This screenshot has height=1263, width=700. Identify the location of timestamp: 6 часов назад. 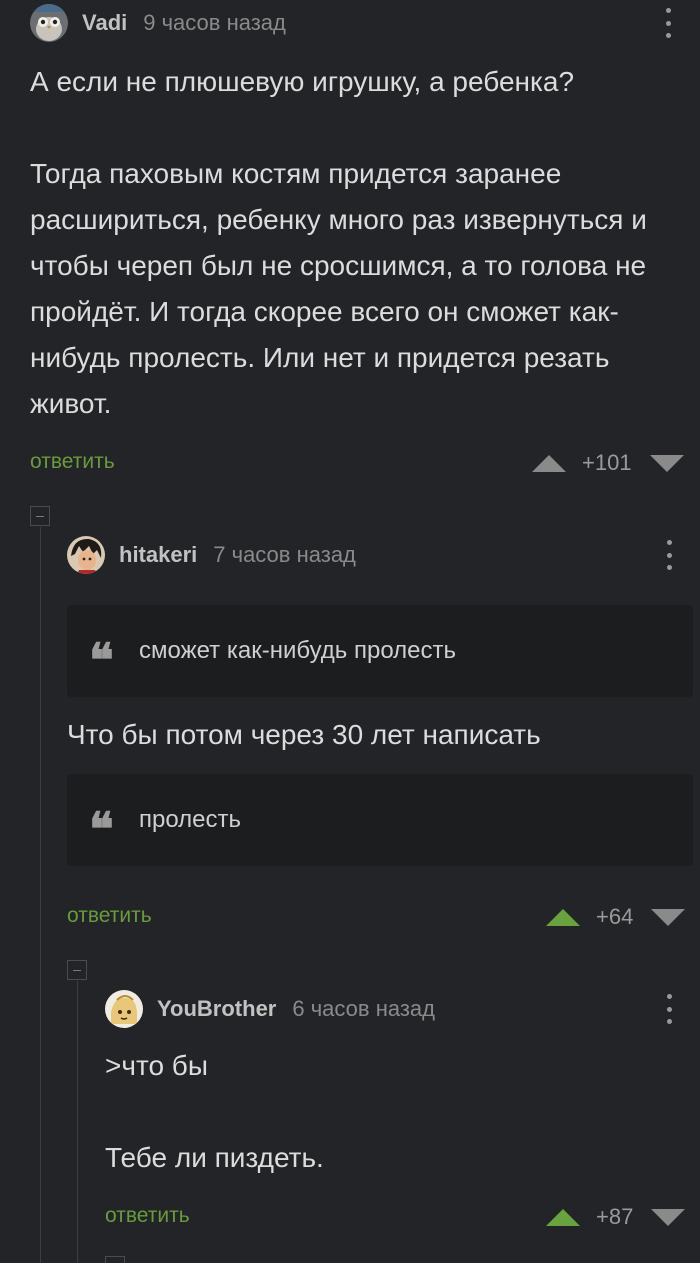
(363, 1008).